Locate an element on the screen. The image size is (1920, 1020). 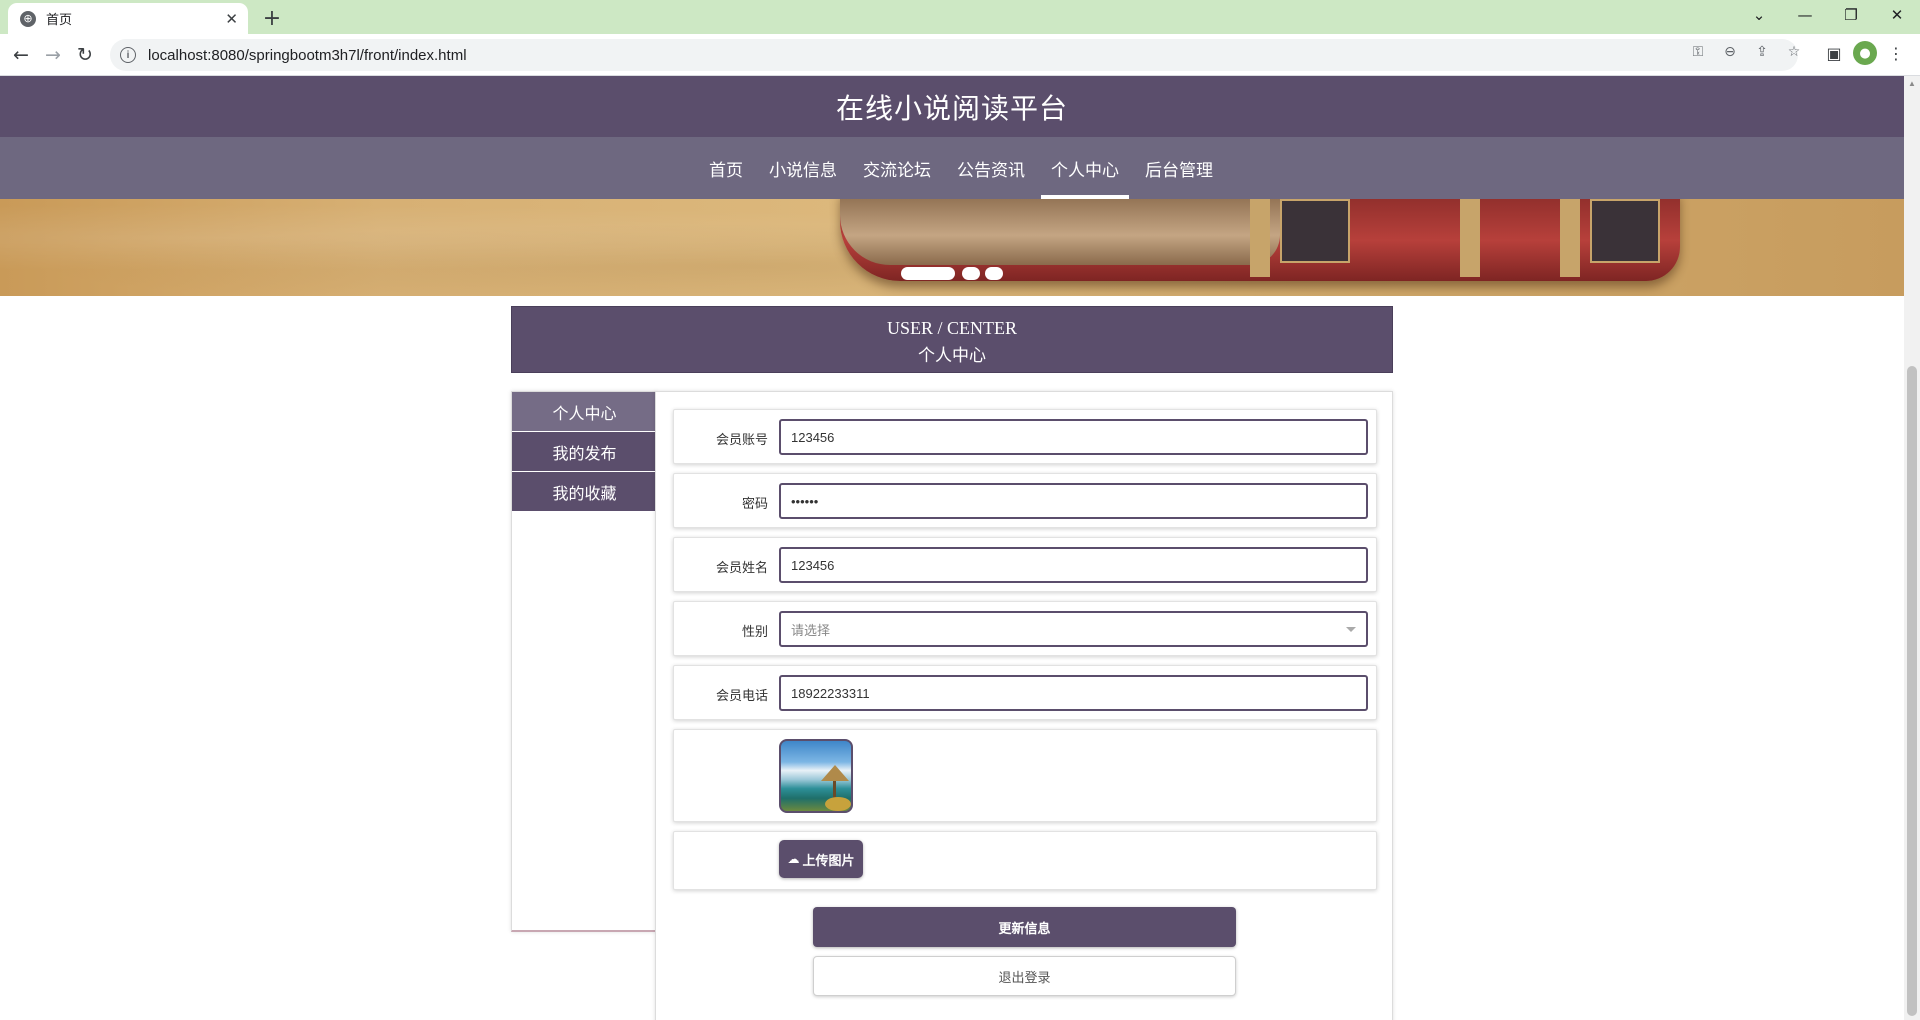
form-row-account: 会员账号 123456 is located at coordinates (1025, 436).